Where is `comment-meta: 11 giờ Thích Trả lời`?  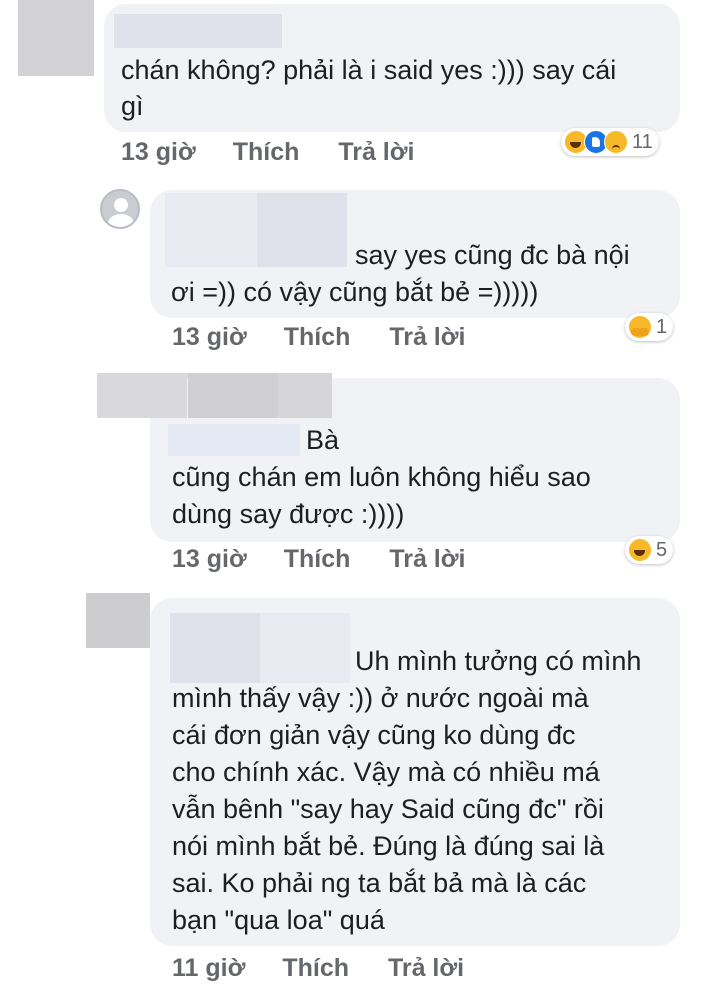
comment-meta: 11 giờ Thích Trả lời is located at coordinates (318, 968).